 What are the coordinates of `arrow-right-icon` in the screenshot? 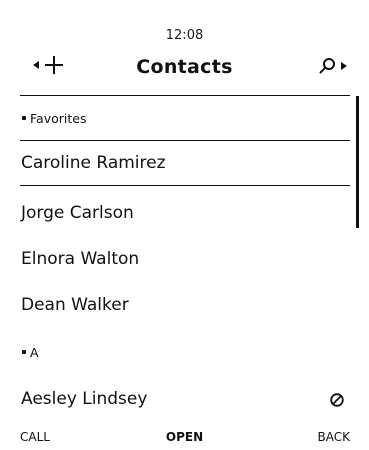 It's located at (344, 65).